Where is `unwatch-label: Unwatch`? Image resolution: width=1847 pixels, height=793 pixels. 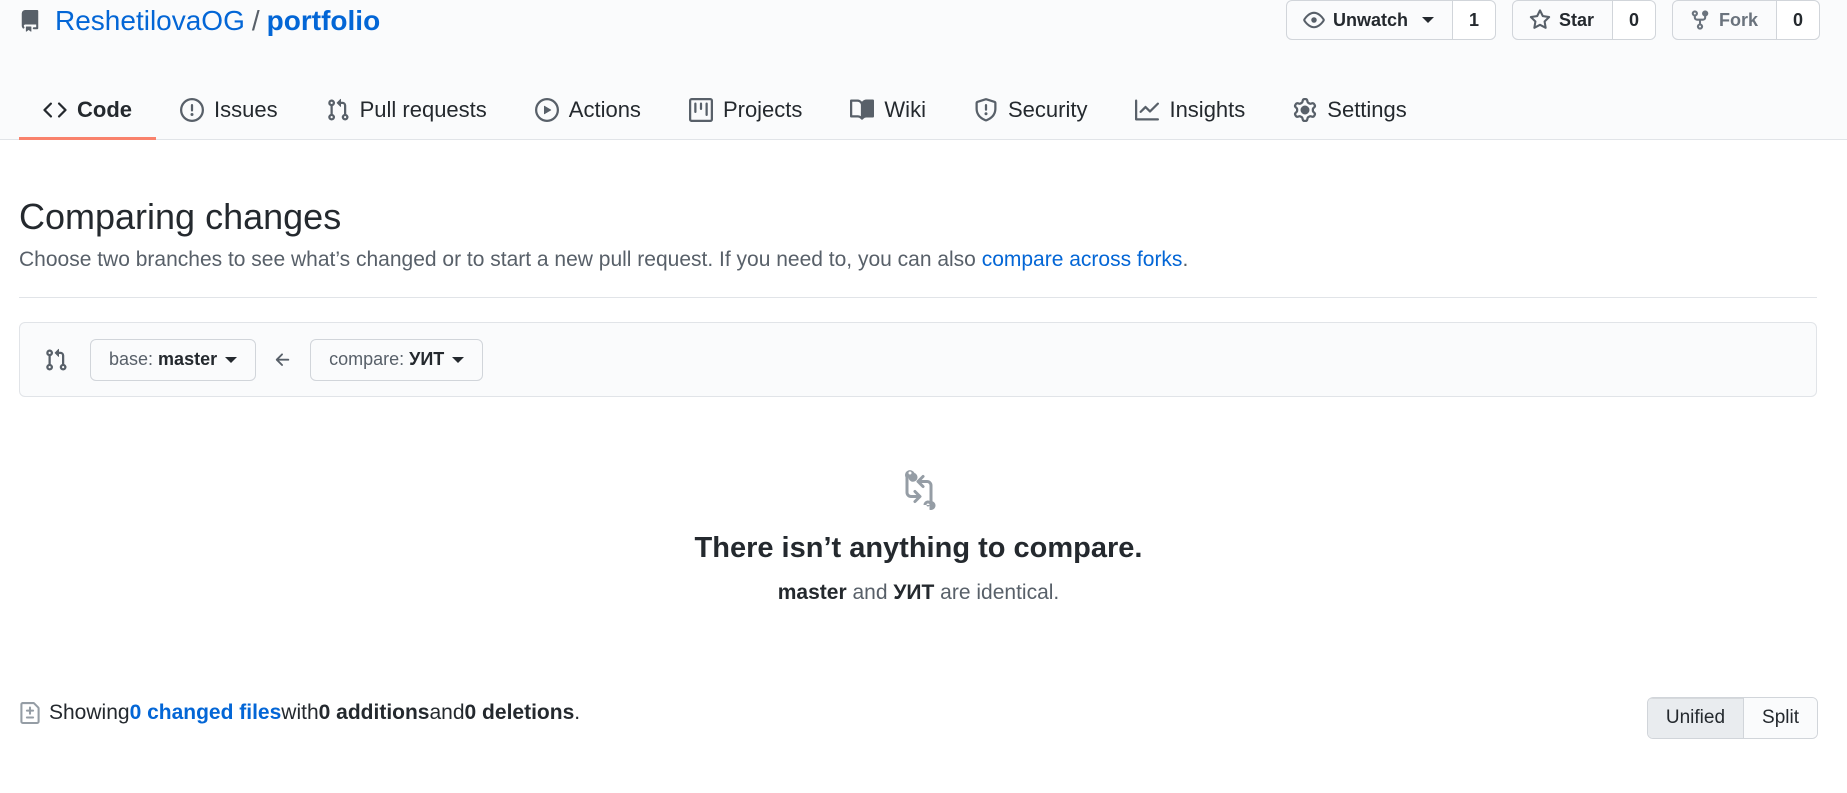 unwatch-label: Unwatch is located at coordinates (1370, 19).